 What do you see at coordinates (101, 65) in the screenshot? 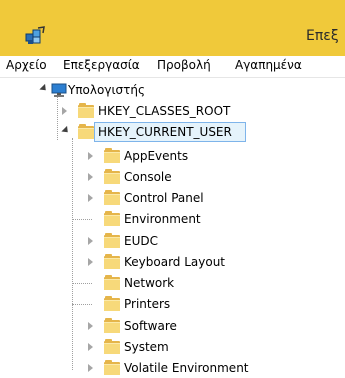
I see `menu-edit: Επεξεργασία` at bounding box center [101, 65].